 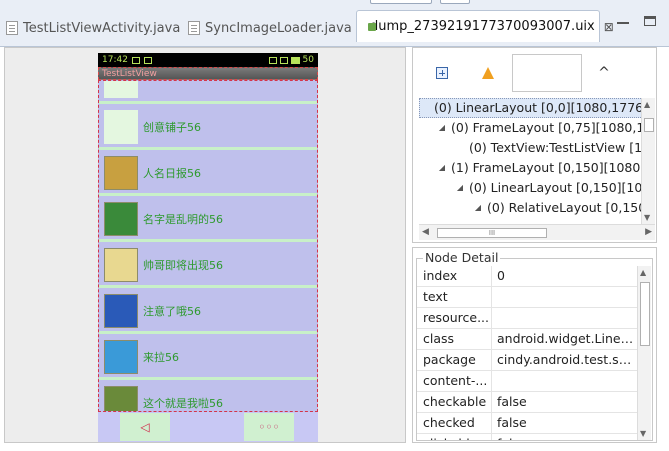 What do you see at coordinates (650, 21) in the screenshot?
I see `maximize-icon` at bounding box center [650, 21].